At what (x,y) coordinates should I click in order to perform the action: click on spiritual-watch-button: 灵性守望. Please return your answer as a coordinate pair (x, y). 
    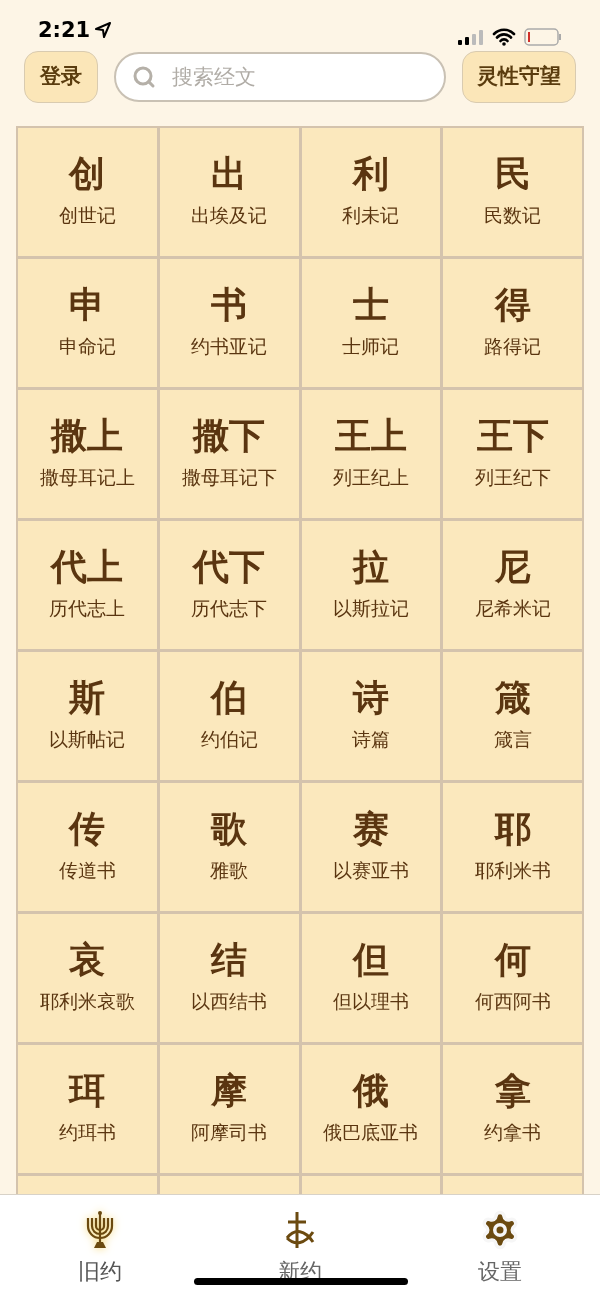
    Looking at the image, I should click on (519, 77).